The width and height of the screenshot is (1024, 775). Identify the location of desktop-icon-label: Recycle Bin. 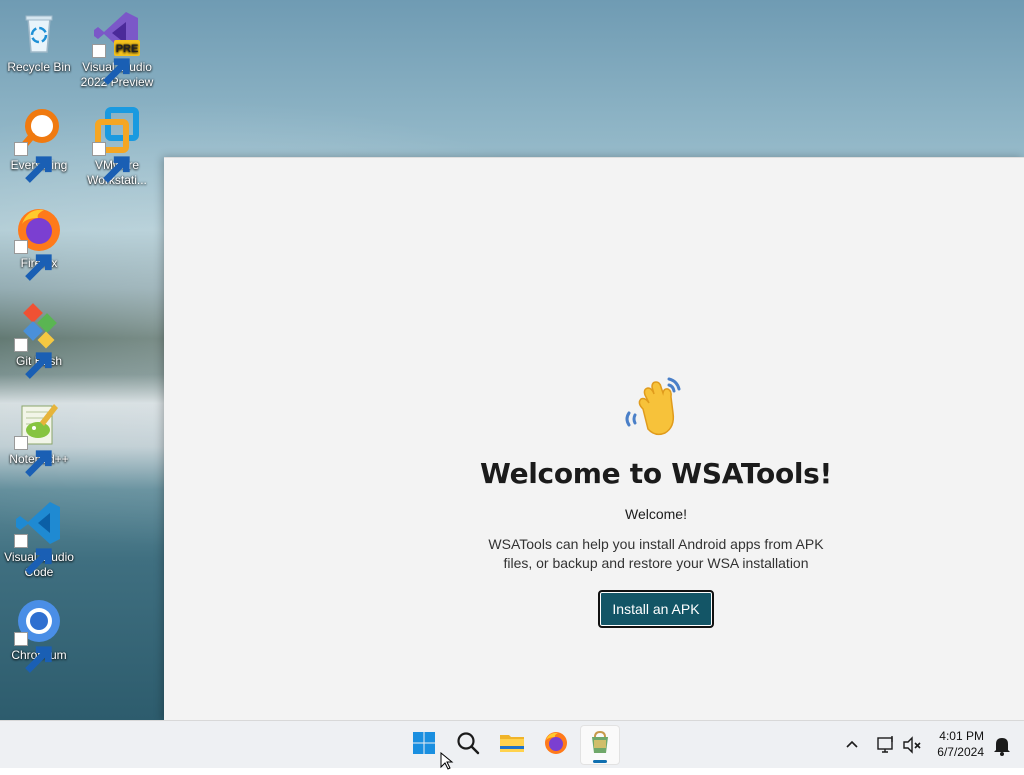
(39, 67).